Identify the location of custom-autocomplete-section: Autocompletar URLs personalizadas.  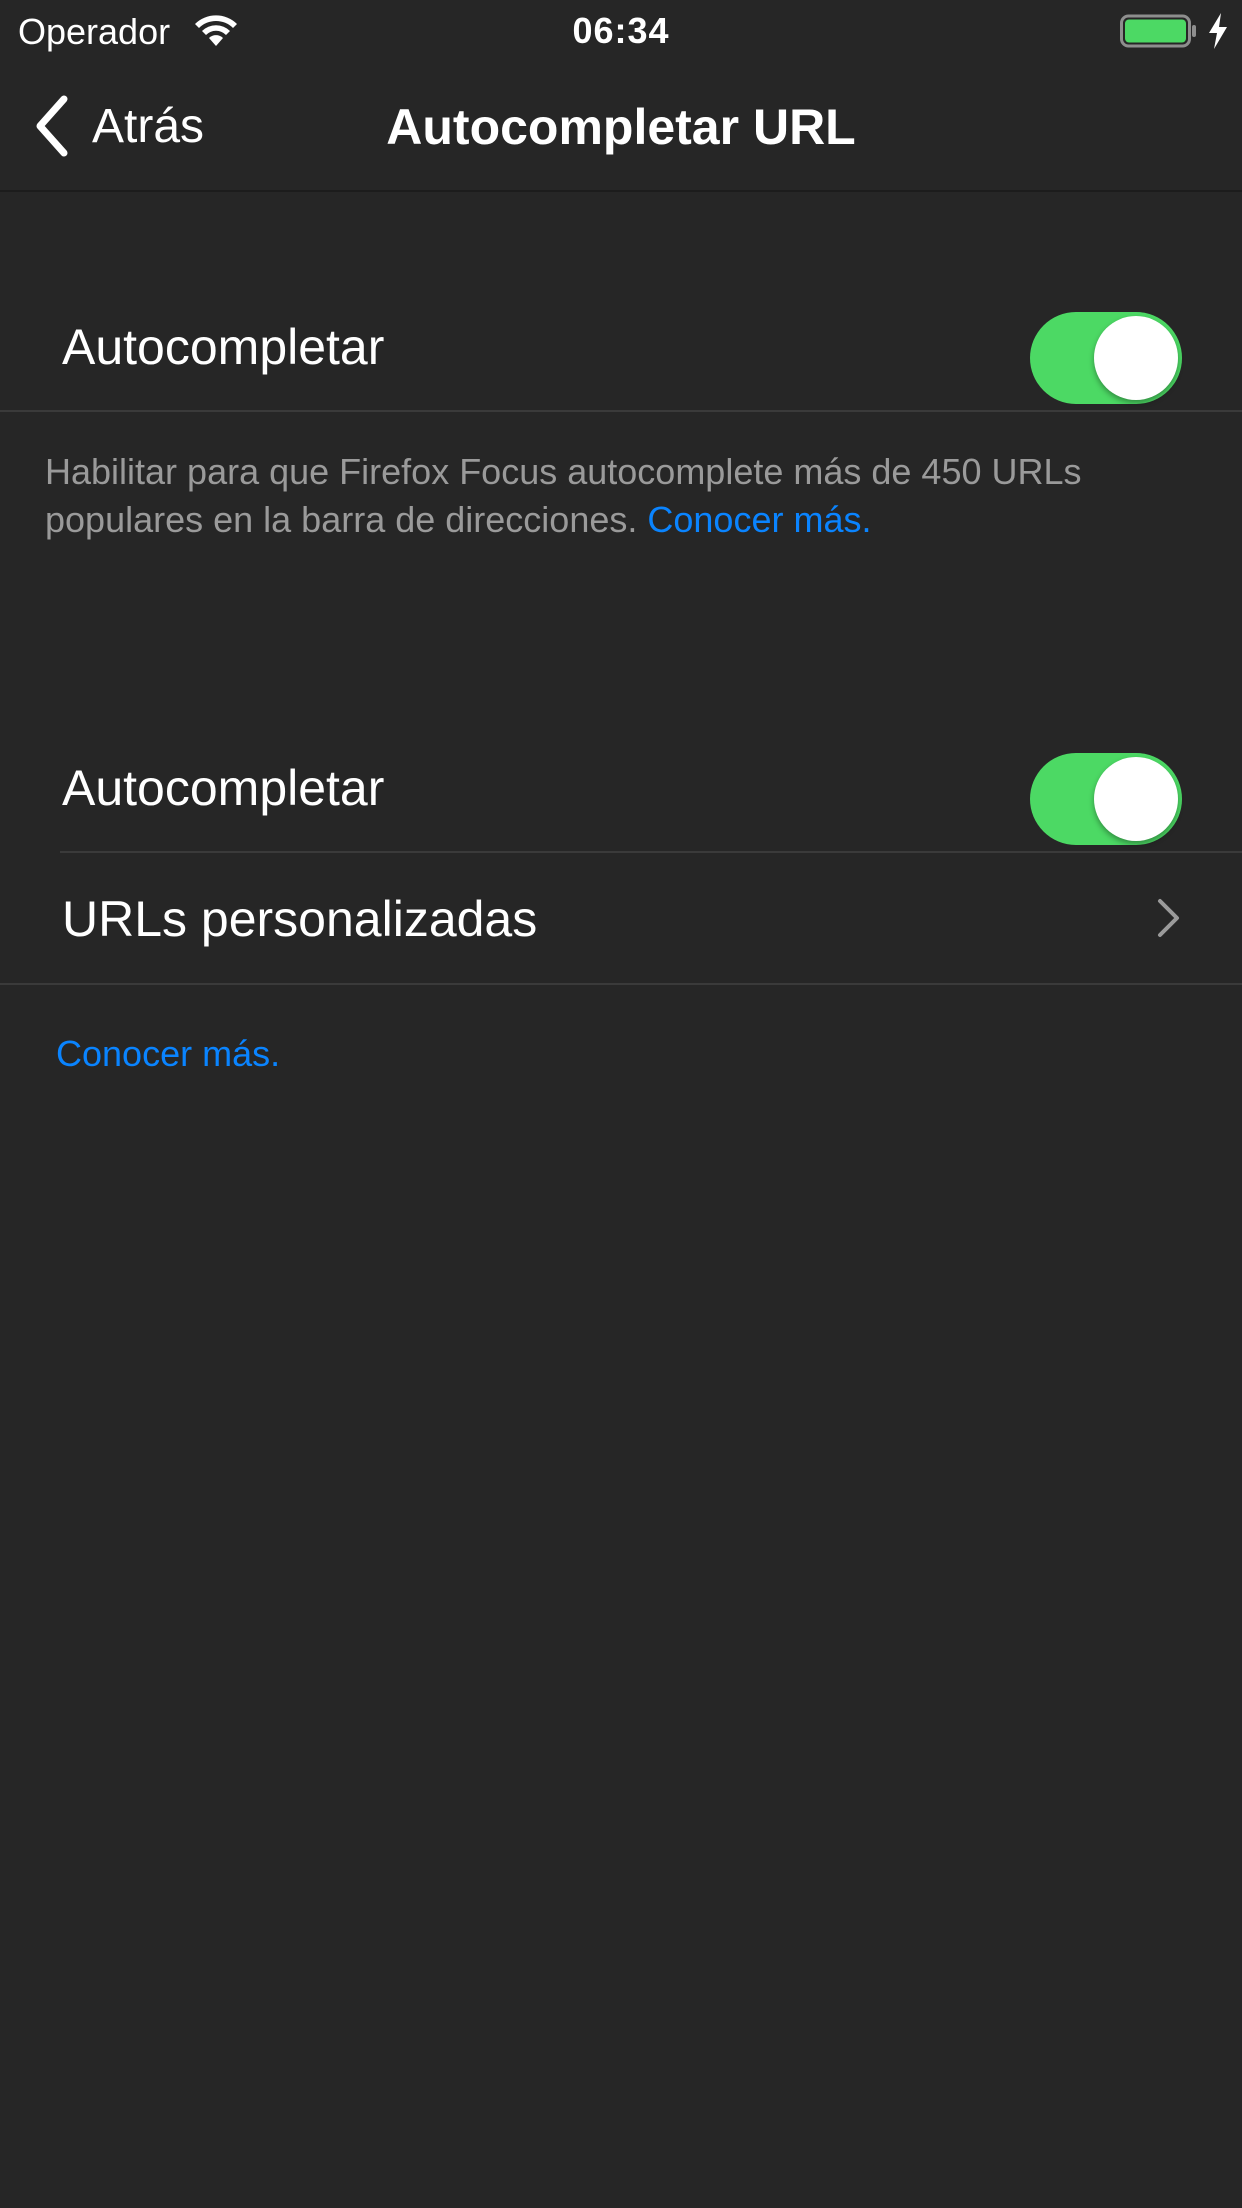
(621, 854).